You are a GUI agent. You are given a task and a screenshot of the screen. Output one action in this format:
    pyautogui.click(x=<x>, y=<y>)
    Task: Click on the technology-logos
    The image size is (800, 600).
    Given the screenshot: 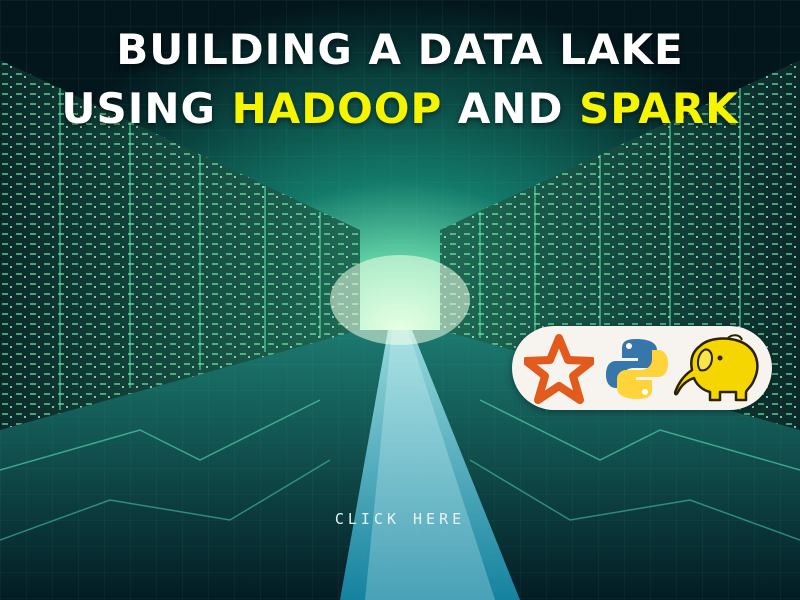 What is the action you would take?
    pyautogui.click(x=642, y=368)
    